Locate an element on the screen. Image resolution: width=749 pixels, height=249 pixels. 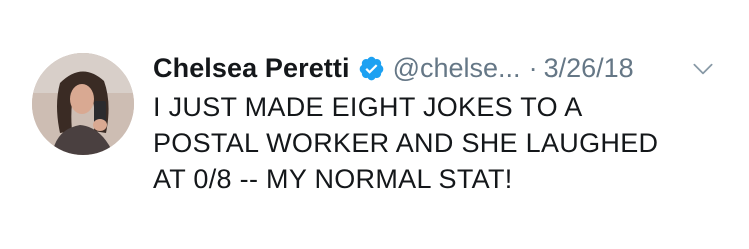
avatar is located at coordinates (83, 104).